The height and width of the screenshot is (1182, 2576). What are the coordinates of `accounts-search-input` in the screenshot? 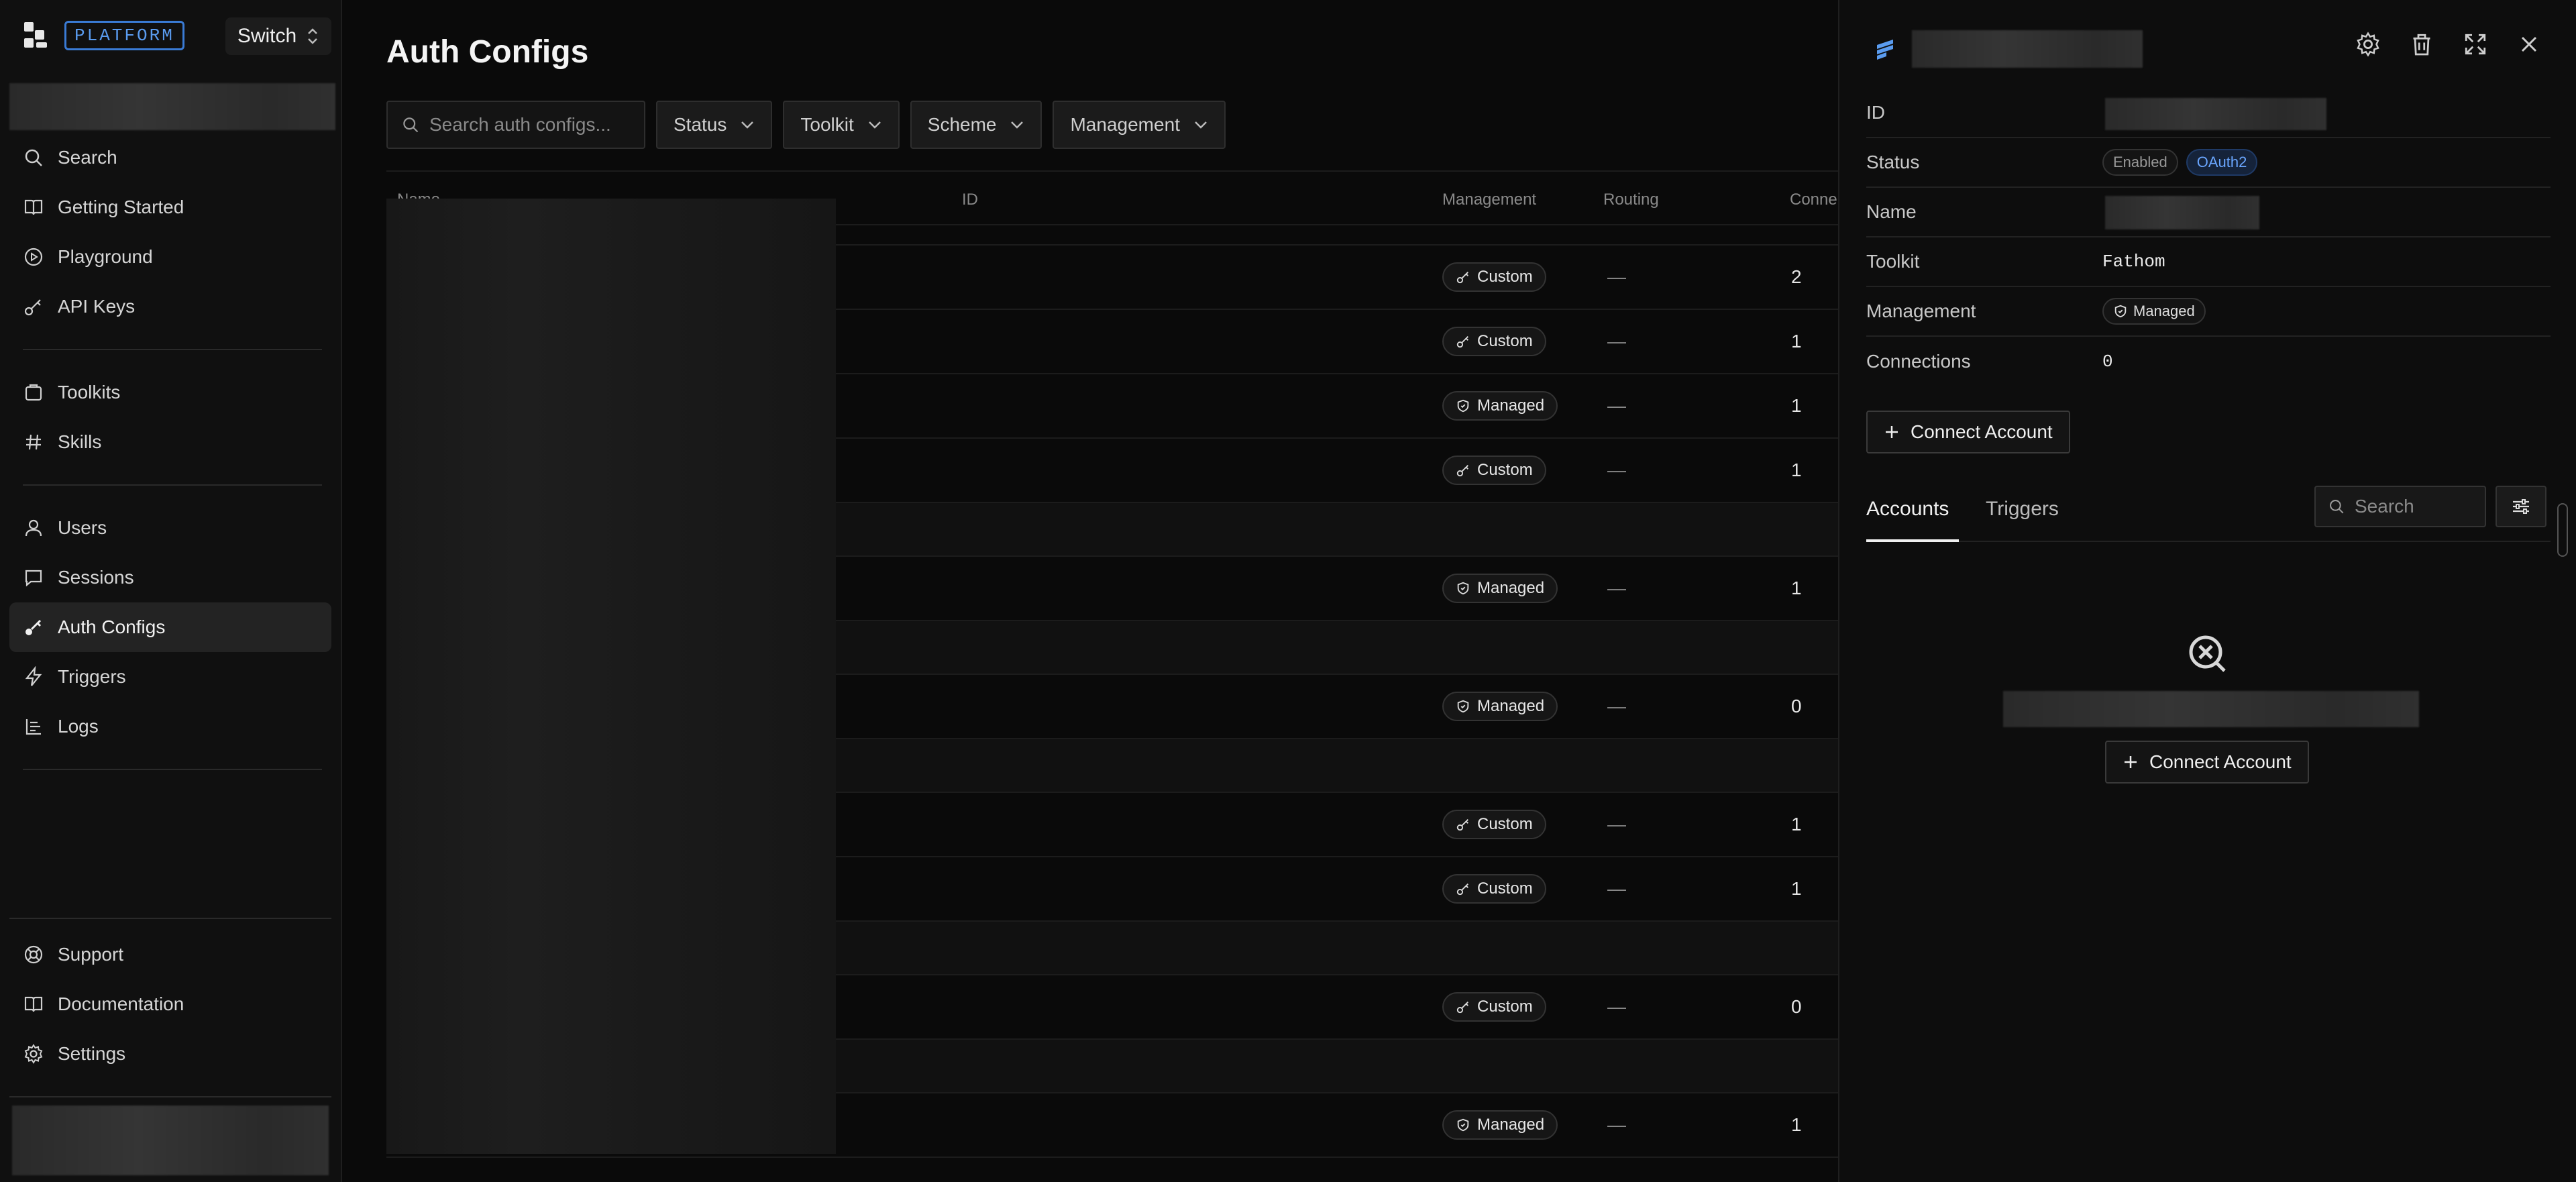 It's located at (2415, 506).